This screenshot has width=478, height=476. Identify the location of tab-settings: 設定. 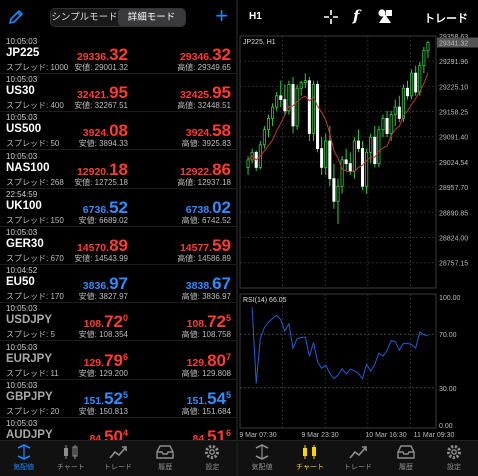
(212, 458).